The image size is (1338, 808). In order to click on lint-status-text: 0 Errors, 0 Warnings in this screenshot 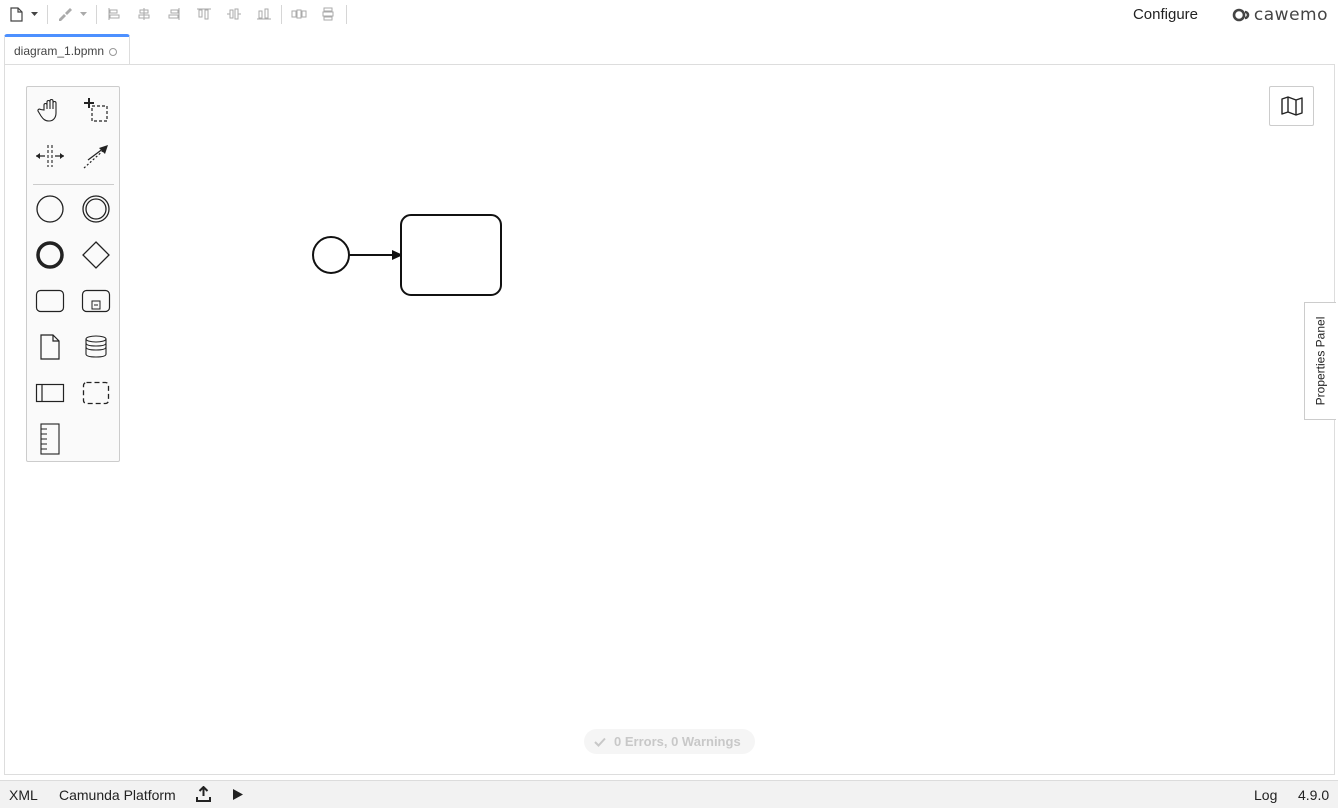, I will do `click(677, 741)`.